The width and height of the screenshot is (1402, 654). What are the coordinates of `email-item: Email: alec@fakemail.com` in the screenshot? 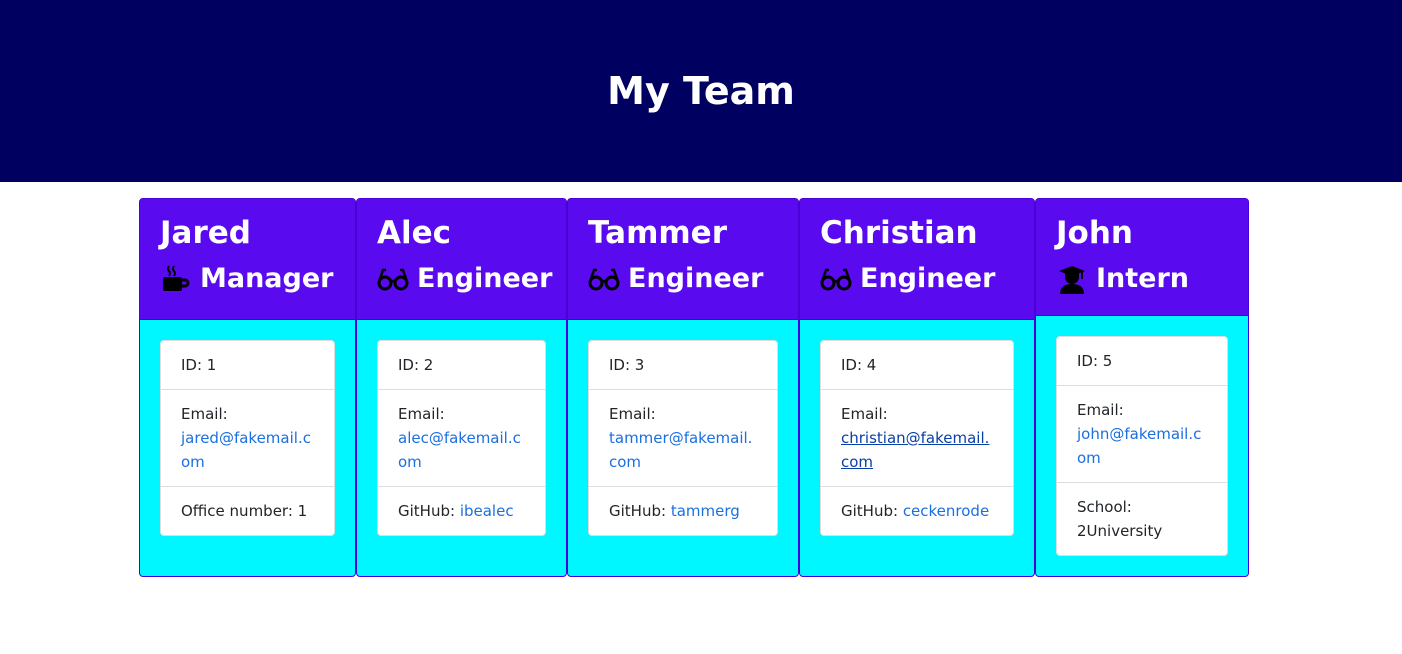 It's located at (461, 437).